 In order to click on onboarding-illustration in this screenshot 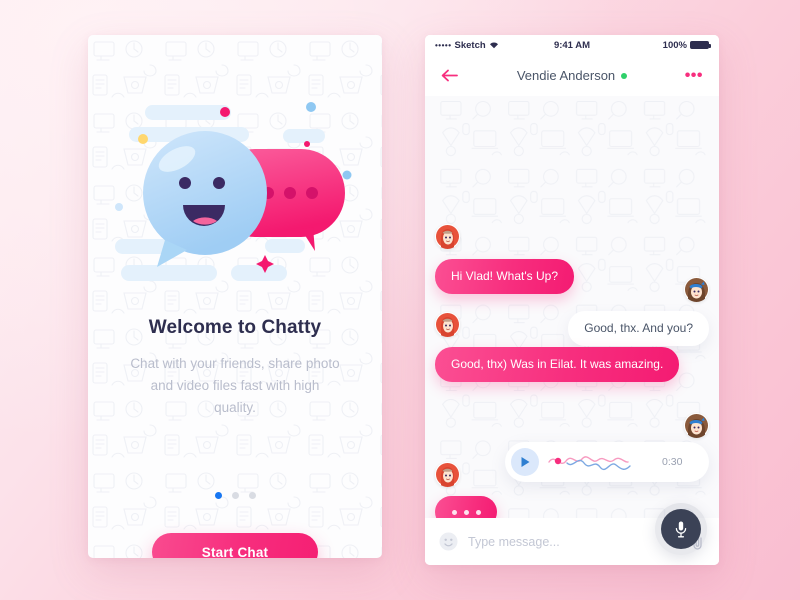, I will do `click(235, 202)`.